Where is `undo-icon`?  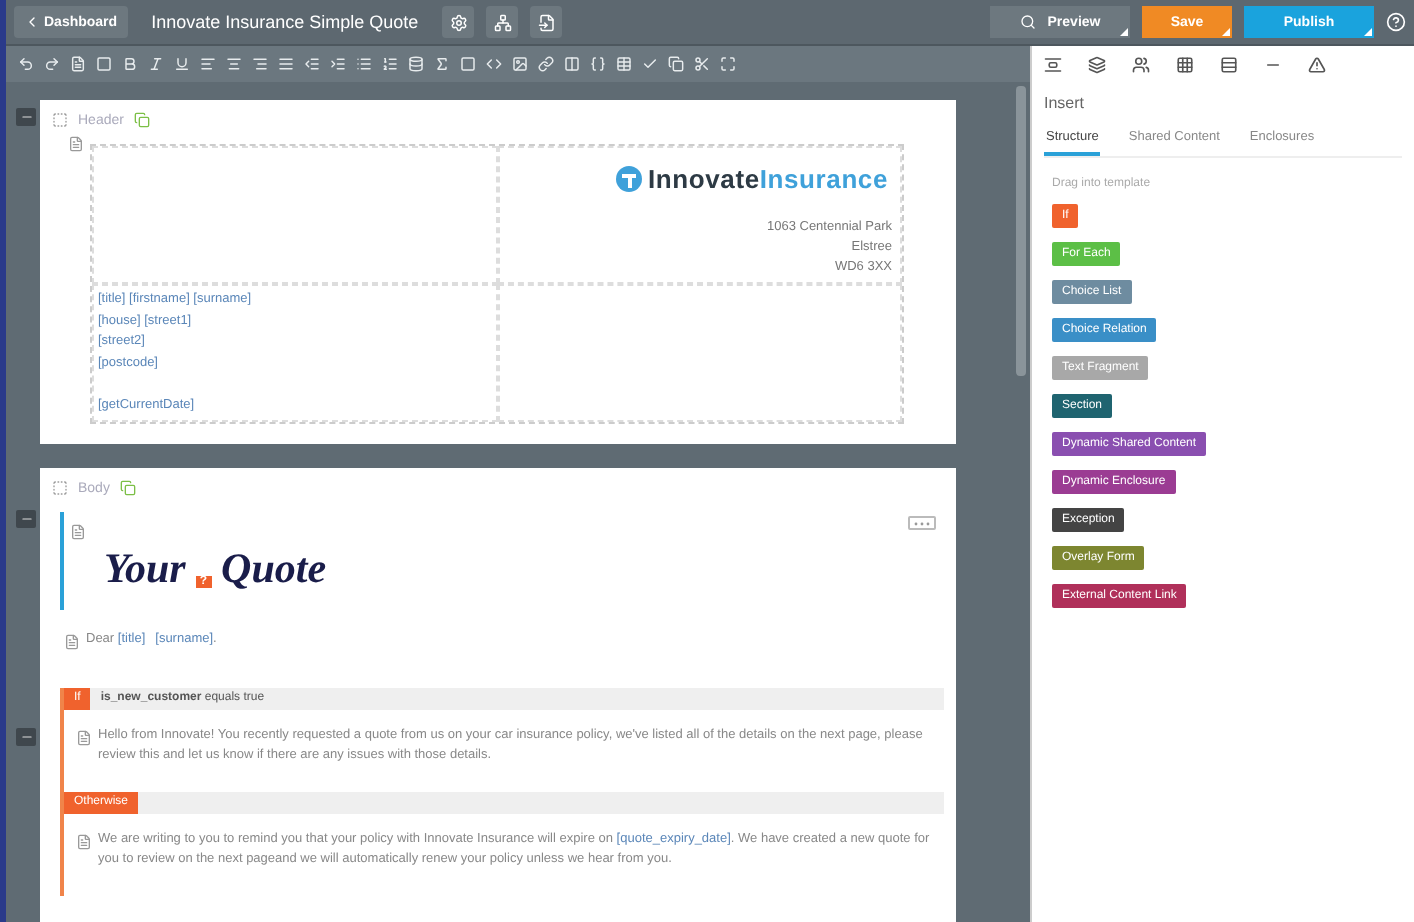 undo-icon is located at coordinates (26, 64).